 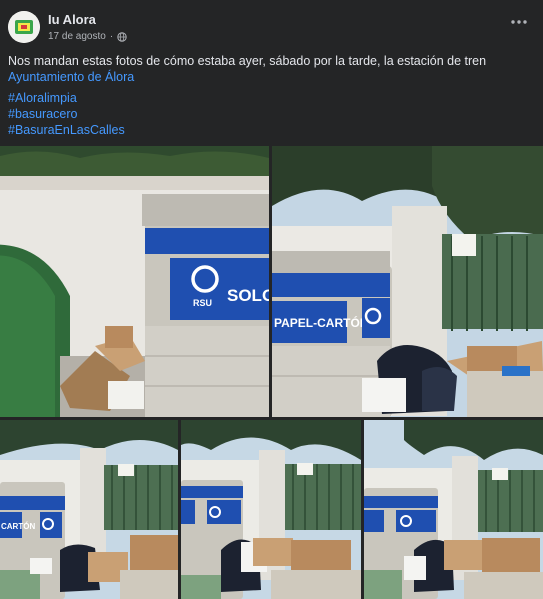 What do you see at coordinates (72, 19) in the screenshot?
I see `page-name: Iu Alora` at bounding box center [72, 19].